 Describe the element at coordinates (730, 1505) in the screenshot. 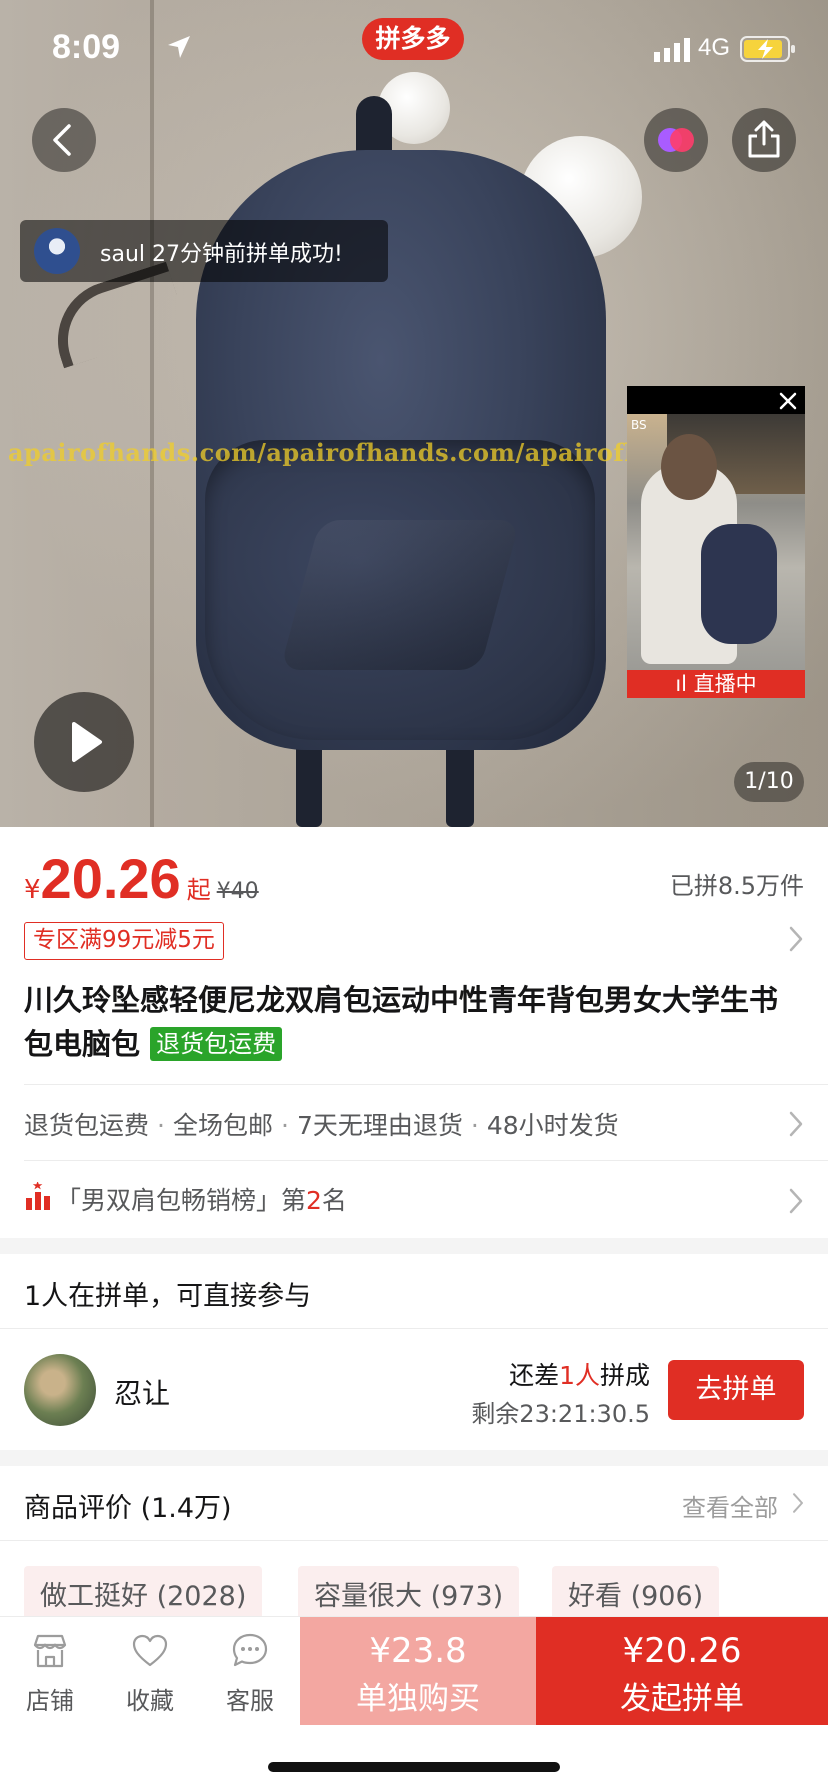

I see `view-all-reviews-link: 查看全部` at that location.